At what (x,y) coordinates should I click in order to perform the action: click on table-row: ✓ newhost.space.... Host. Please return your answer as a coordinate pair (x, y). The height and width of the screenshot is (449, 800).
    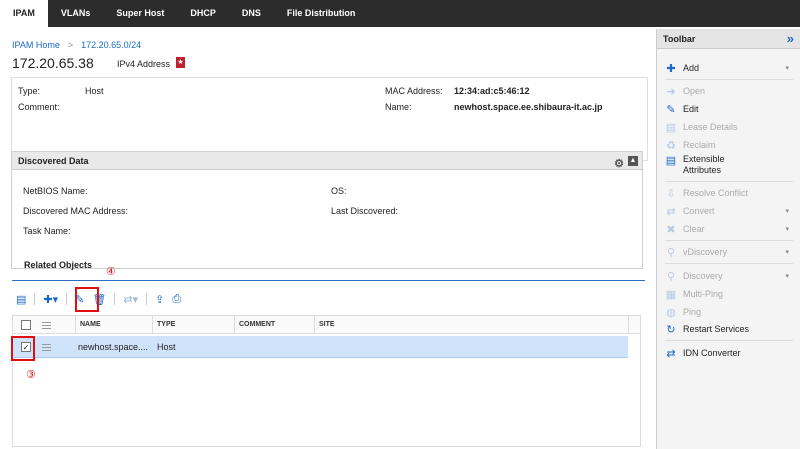
    Looking at the image, I should click on (320, 347).